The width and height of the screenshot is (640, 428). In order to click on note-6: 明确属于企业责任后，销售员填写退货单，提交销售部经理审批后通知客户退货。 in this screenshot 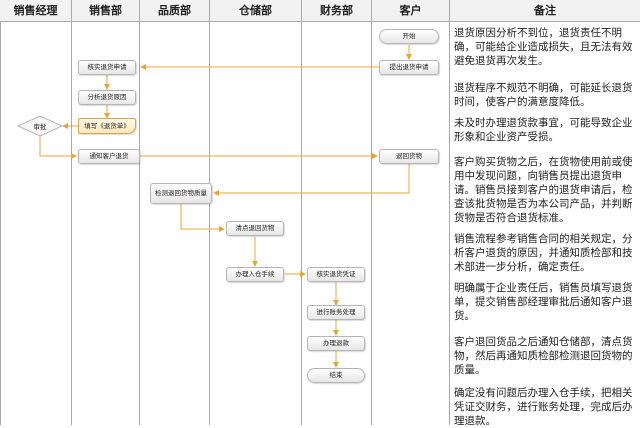, I will do `click(543, 302)`.